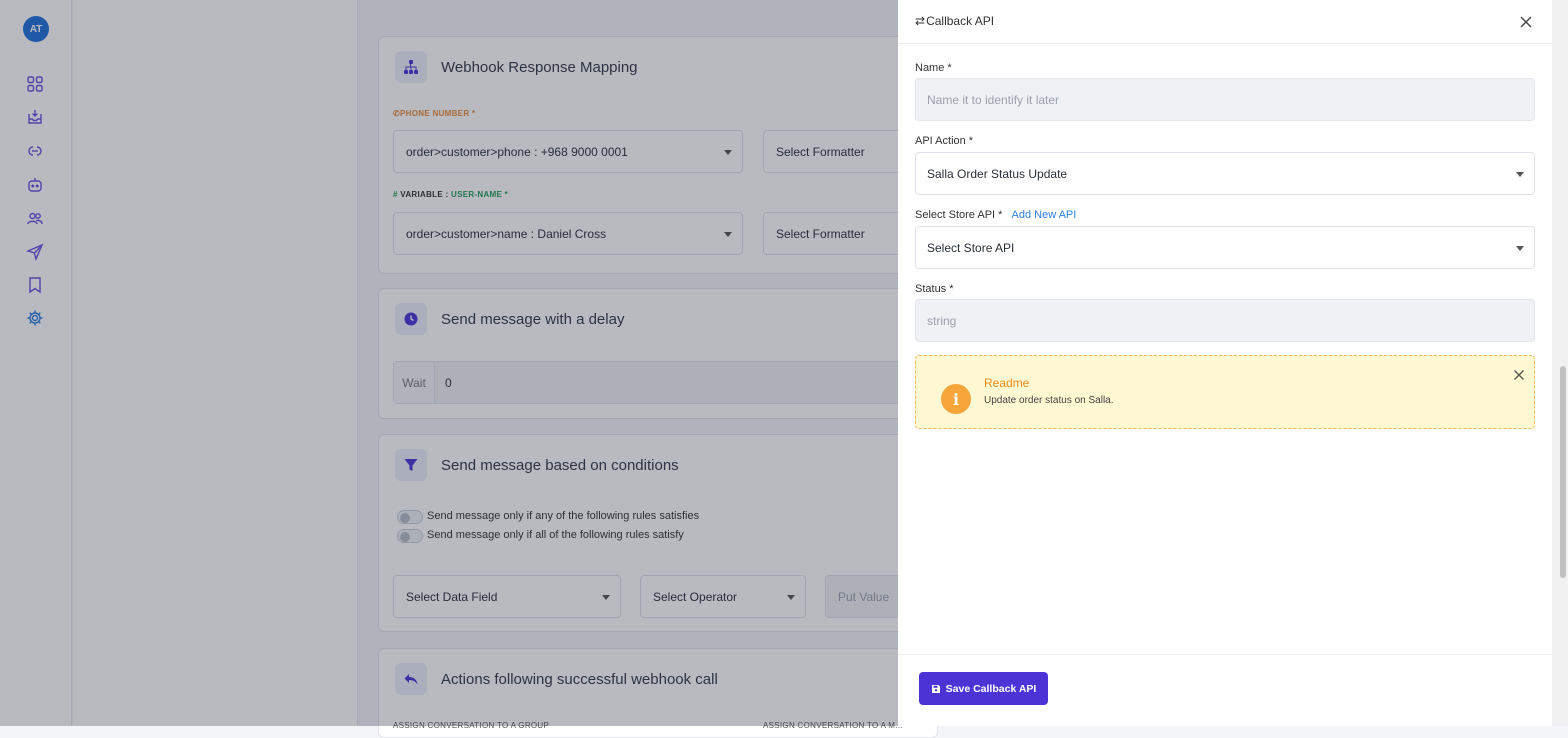  Describe the element at coordinates (934, 289) in the screenshot. I see `status-label: Status *` at that location.